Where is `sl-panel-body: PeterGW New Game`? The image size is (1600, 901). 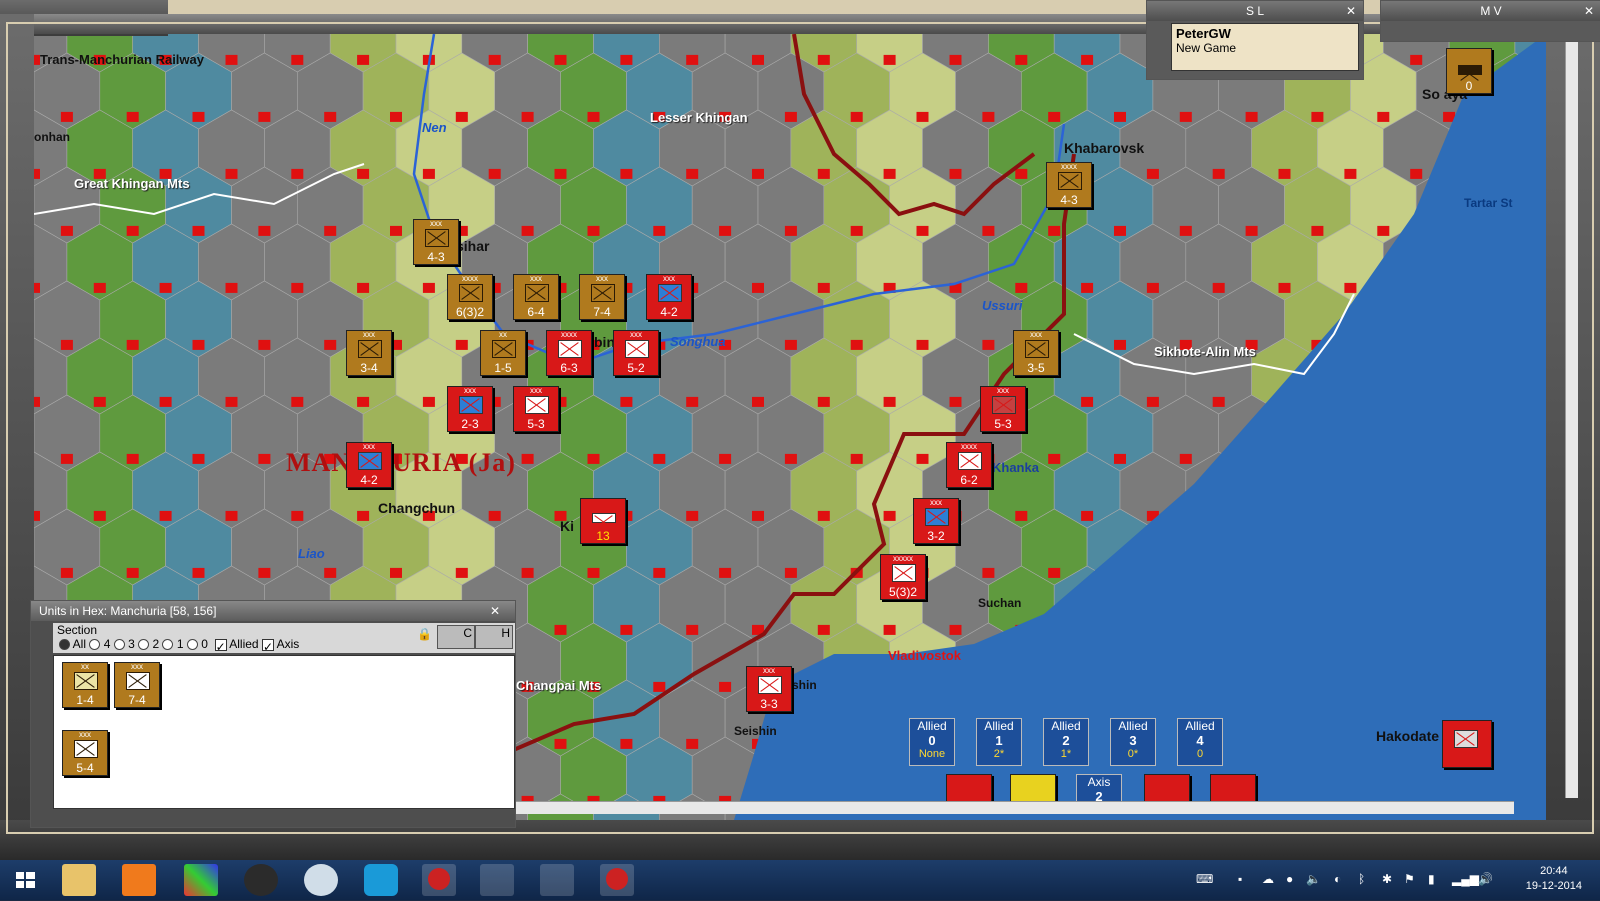
sl-panel-body: PeterGW New Game is located at coordinates (1265, 47).